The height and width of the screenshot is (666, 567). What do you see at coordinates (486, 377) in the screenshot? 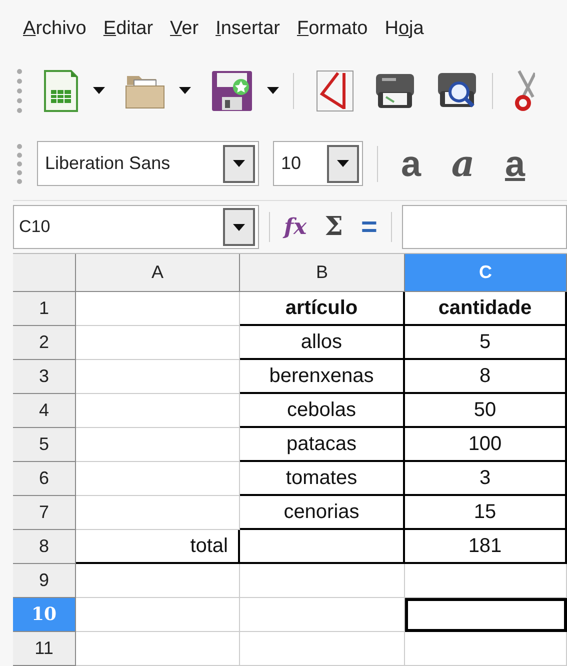
I see `table-cell: 8` at bounding box center [486, 377].